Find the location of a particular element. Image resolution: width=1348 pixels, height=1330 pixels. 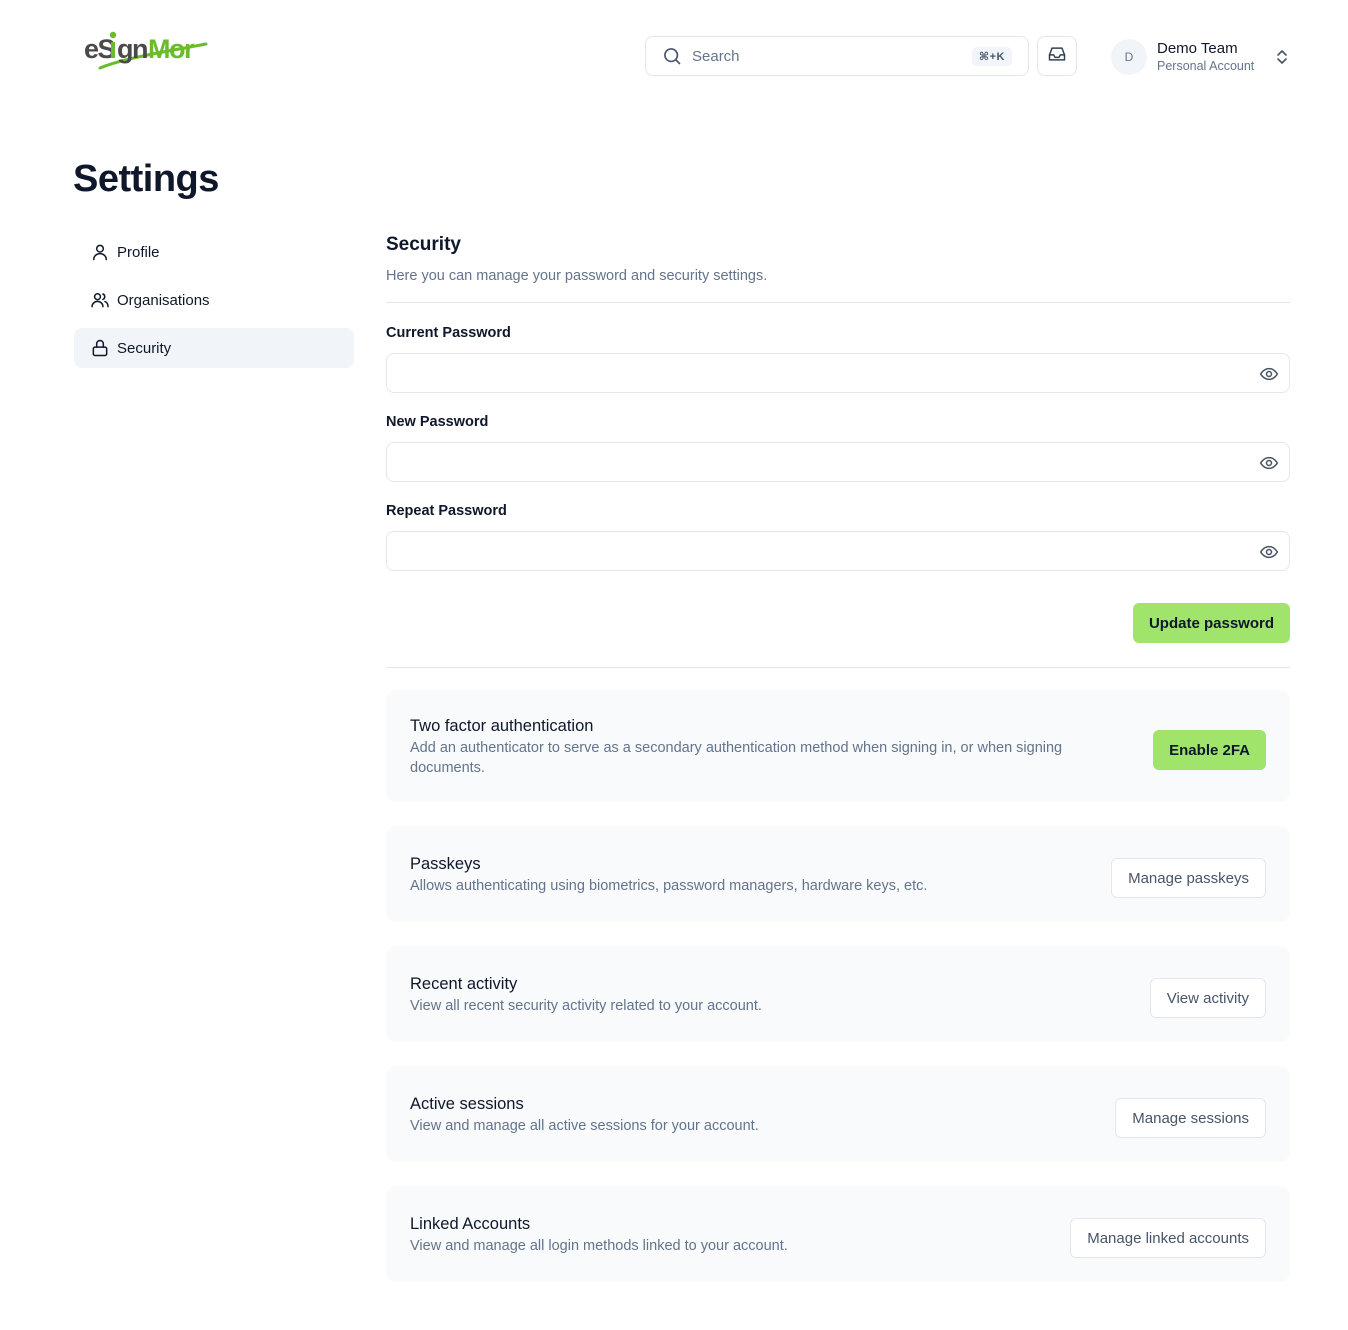

sidebar-item-security: Security is located at coordinates (214, 348).